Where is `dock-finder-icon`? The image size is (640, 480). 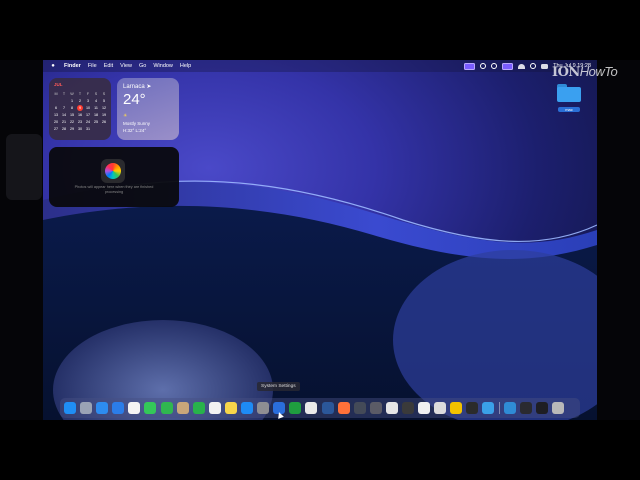 dock-finder-icon is located at coordinates (70, 408).